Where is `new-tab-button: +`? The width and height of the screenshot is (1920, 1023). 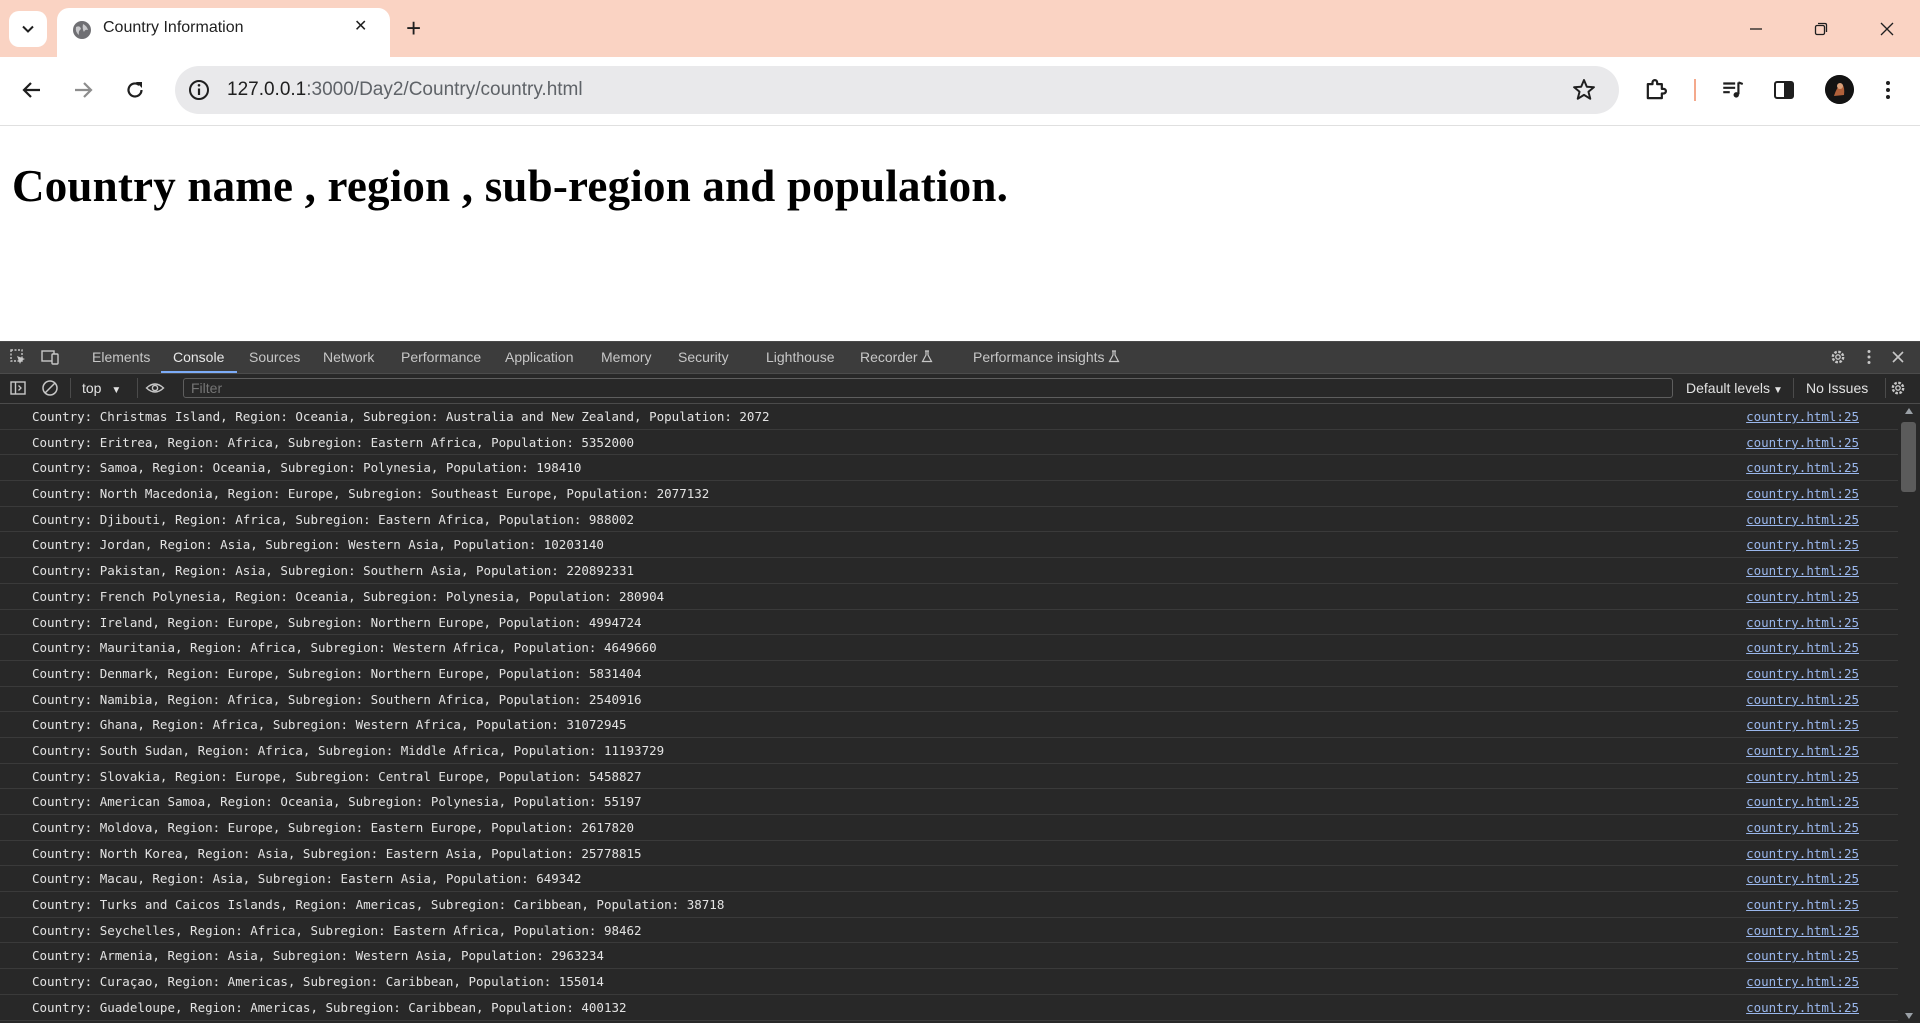 new-tab-button: + is located at coordinates (413, 28).